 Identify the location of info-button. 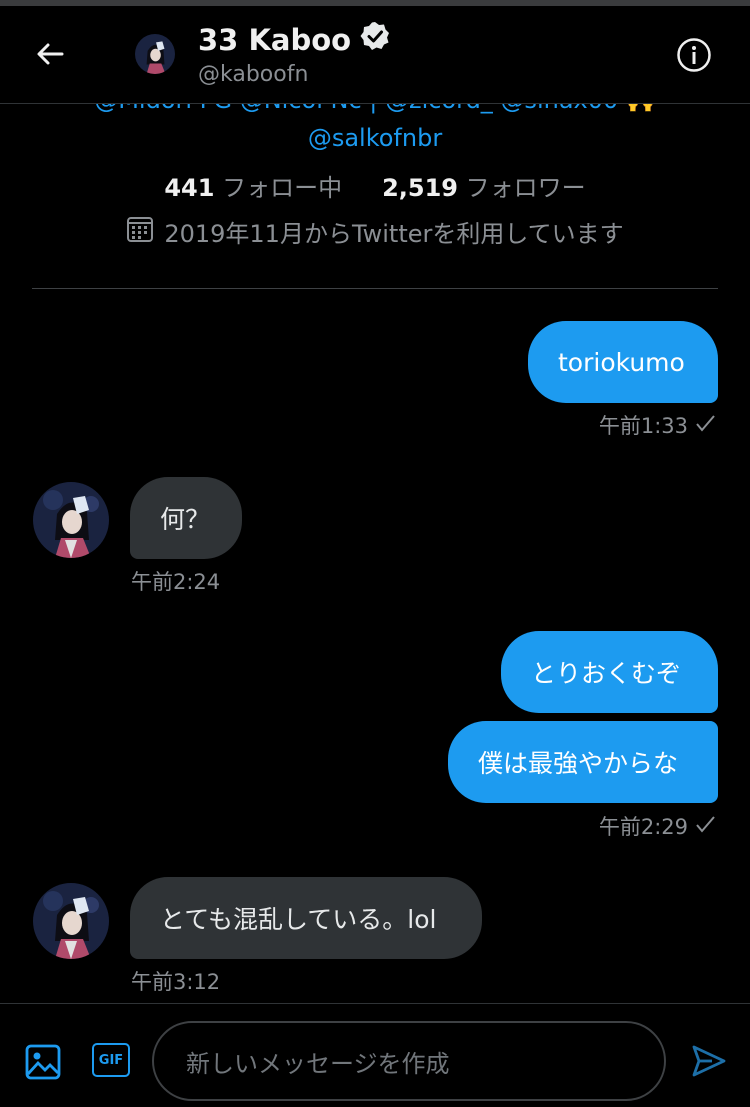
(694, 55).